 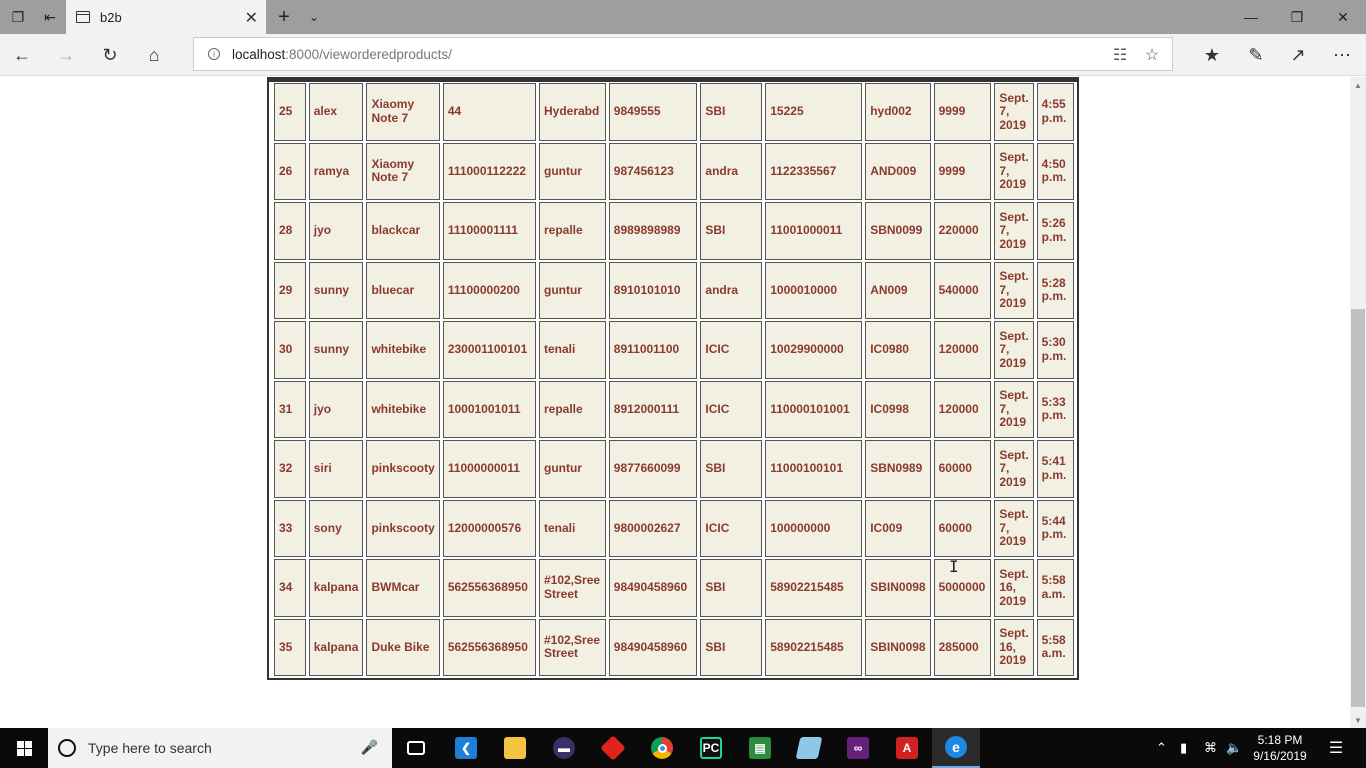 What do you see at coordinates (898, 290) in the screenshot?
I see `table-cell: AN009` at bounding box center [898, 290].